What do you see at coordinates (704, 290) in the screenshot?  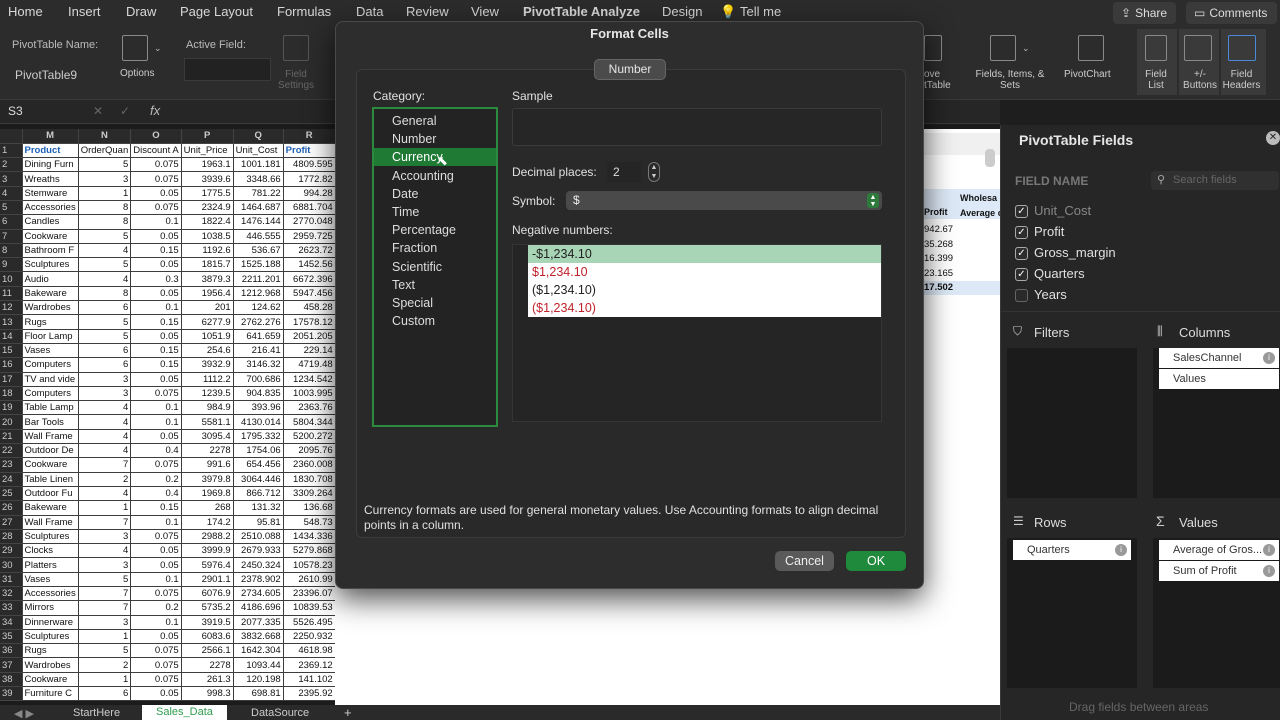 I see `negative-option: ($1,234.10)` at bounding box center [704, 290].